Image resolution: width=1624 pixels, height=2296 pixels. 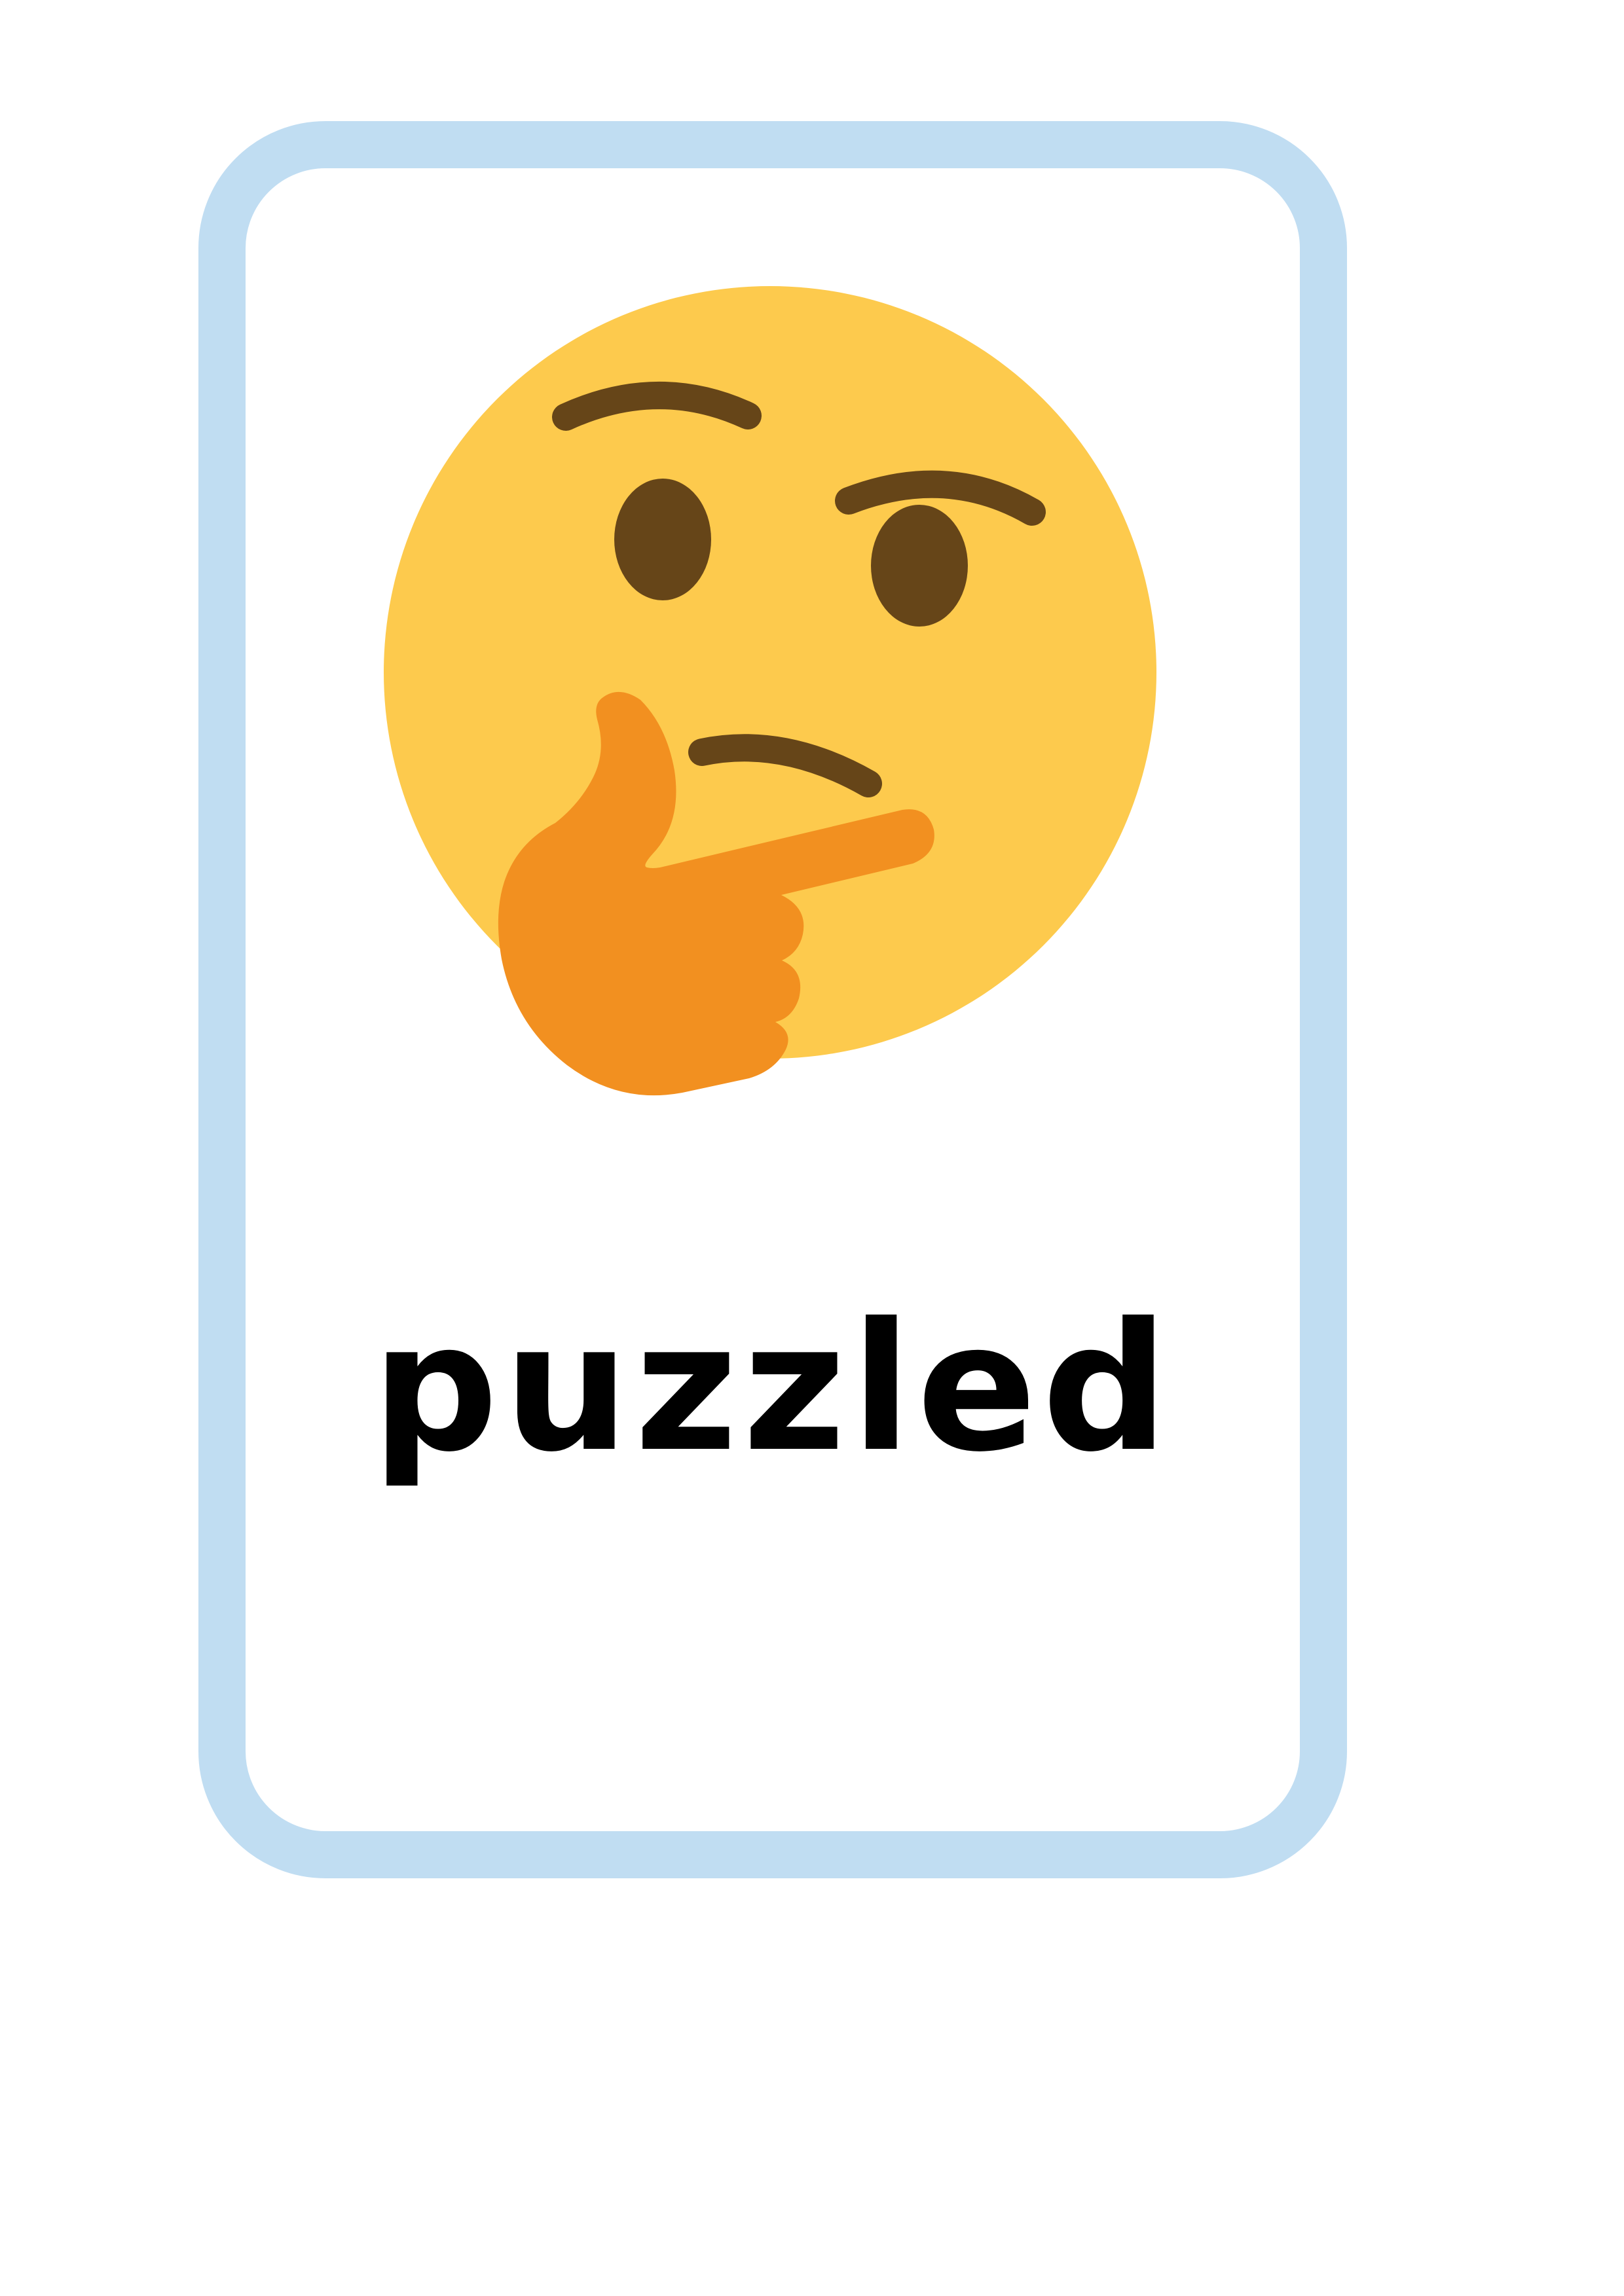 I want to click on right-eye, so click(x=919, y=566).